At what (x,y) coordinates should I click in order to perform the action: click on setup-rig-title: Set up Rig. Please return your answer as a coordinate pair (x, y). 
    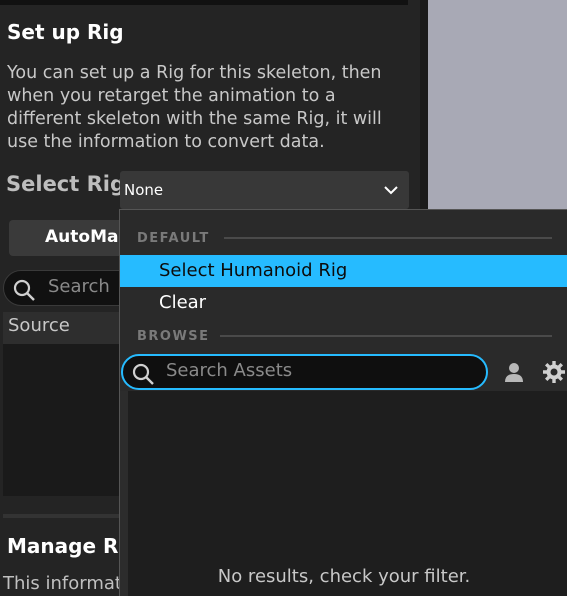
    Looking at the image, I should click on (65, 32).